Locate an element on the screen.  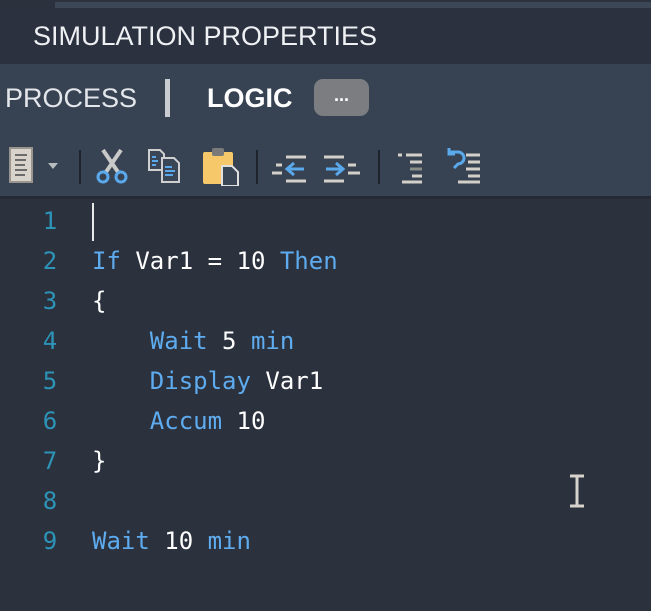
clipboard-icon is located at coordinates (221, 167).